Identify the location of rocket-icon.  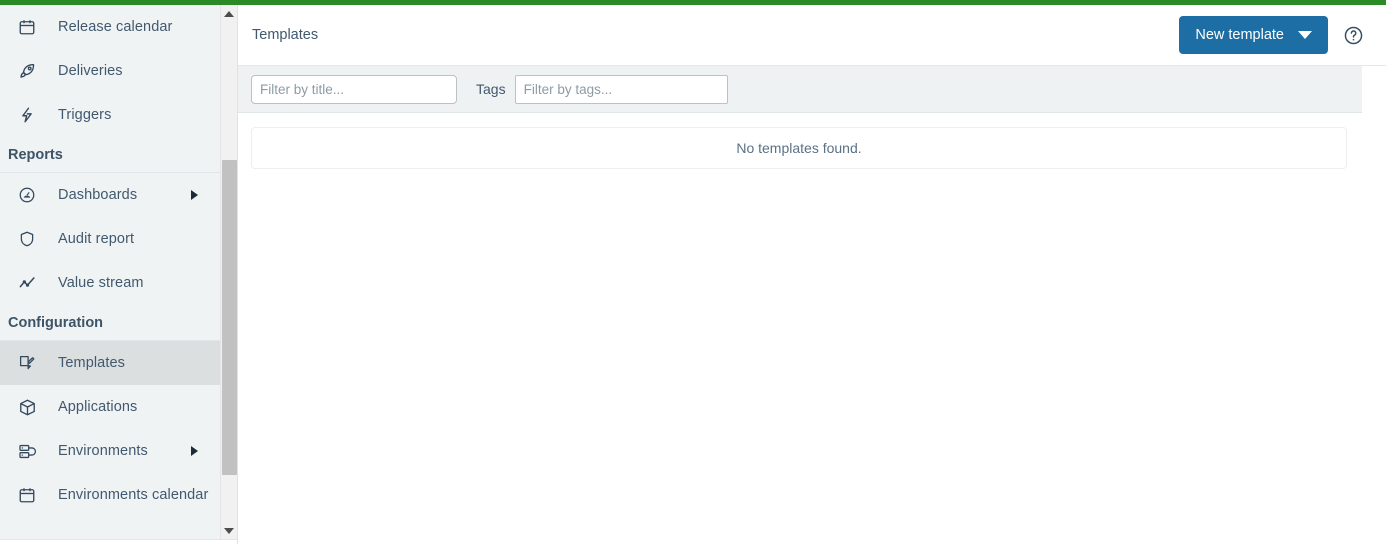
(27, 71).